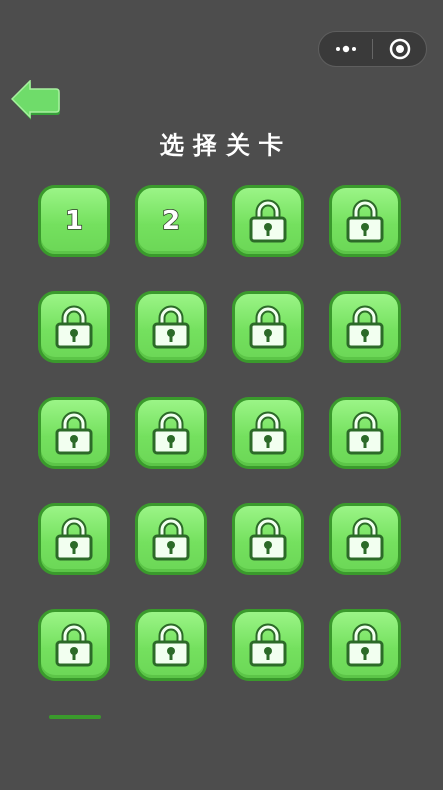 Image resolution: width=443 pixels, height=790 pixels. Describe the element at coordinates (399, 49) in the screenshot. I see `target-icon` at that location.